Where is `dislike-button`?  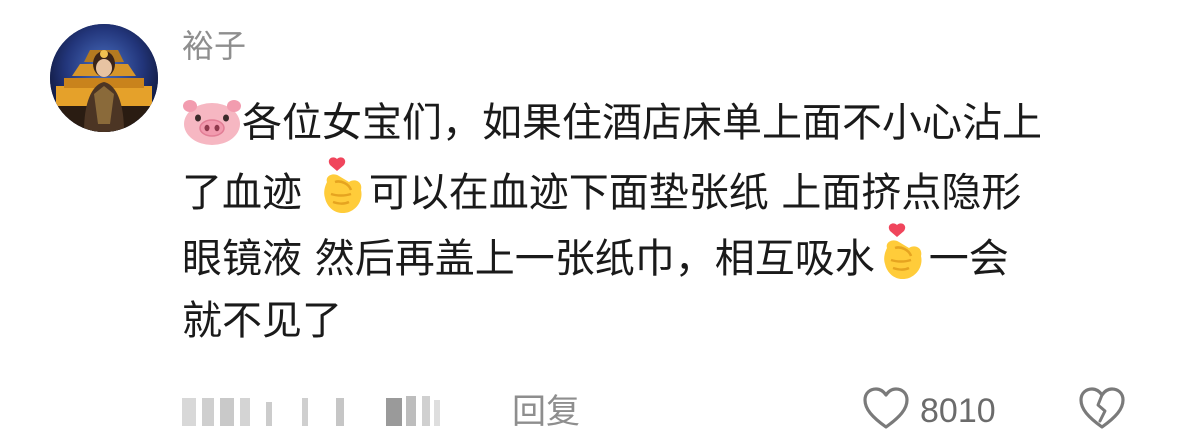 dislike-button is located at coordinates (1102, 411).